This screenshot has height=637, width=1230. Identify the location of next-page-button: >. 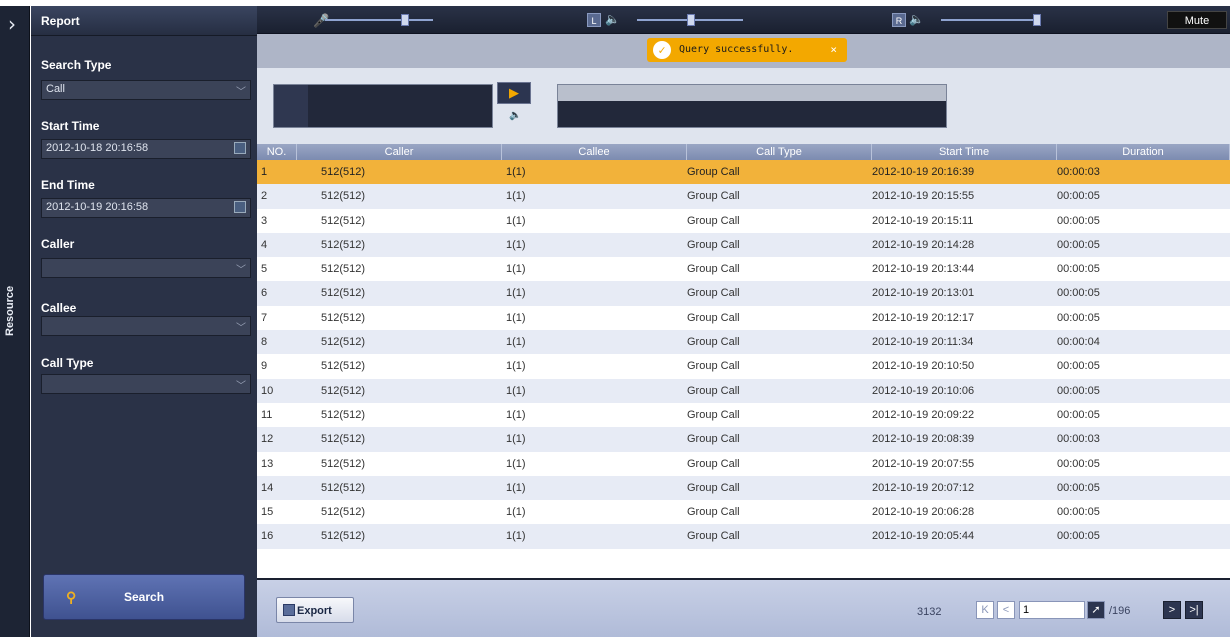
(1172, 610).